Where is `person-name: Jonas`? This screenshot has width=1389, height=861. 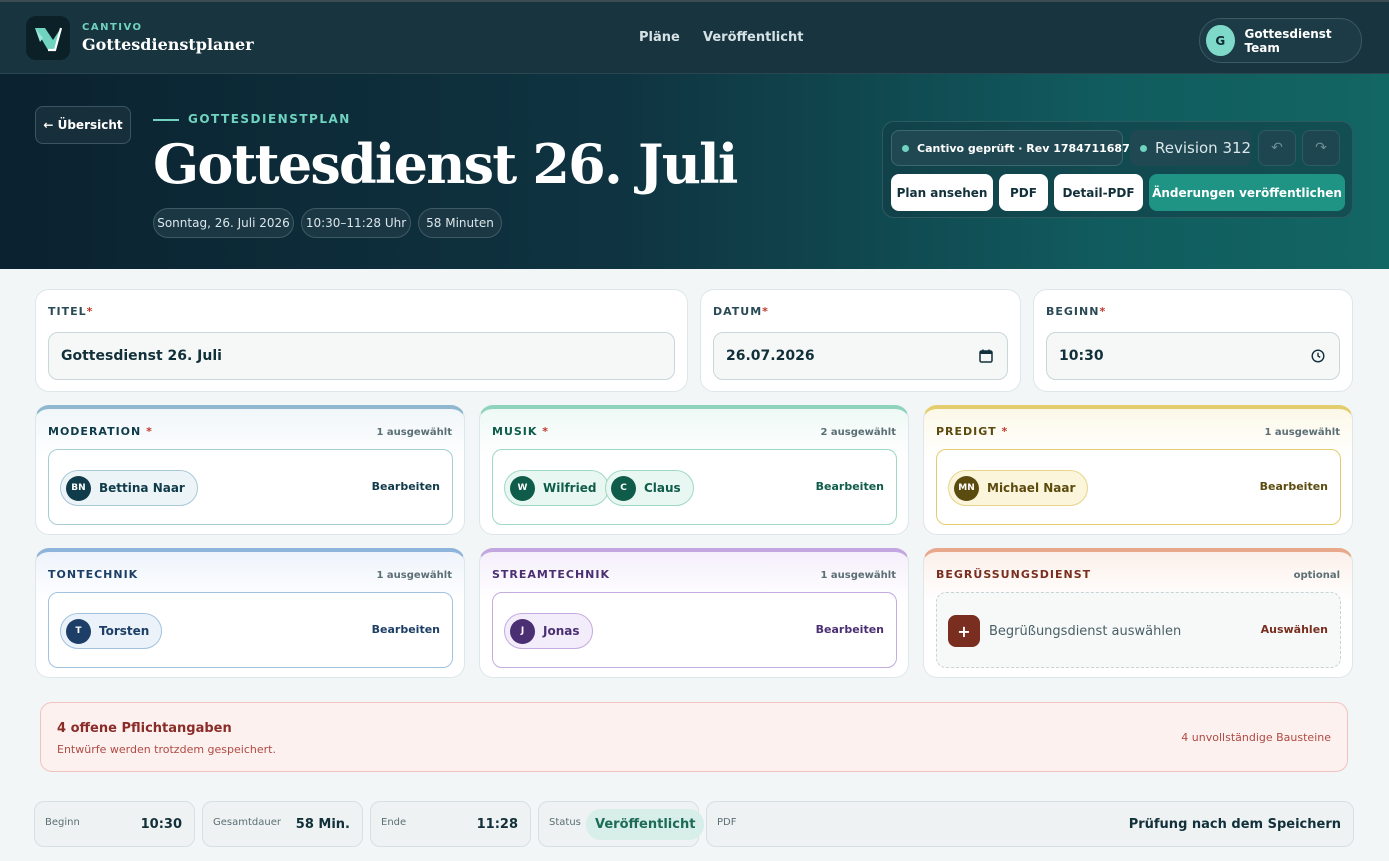 person-name: Jonas is located at coordinates (561, 631).